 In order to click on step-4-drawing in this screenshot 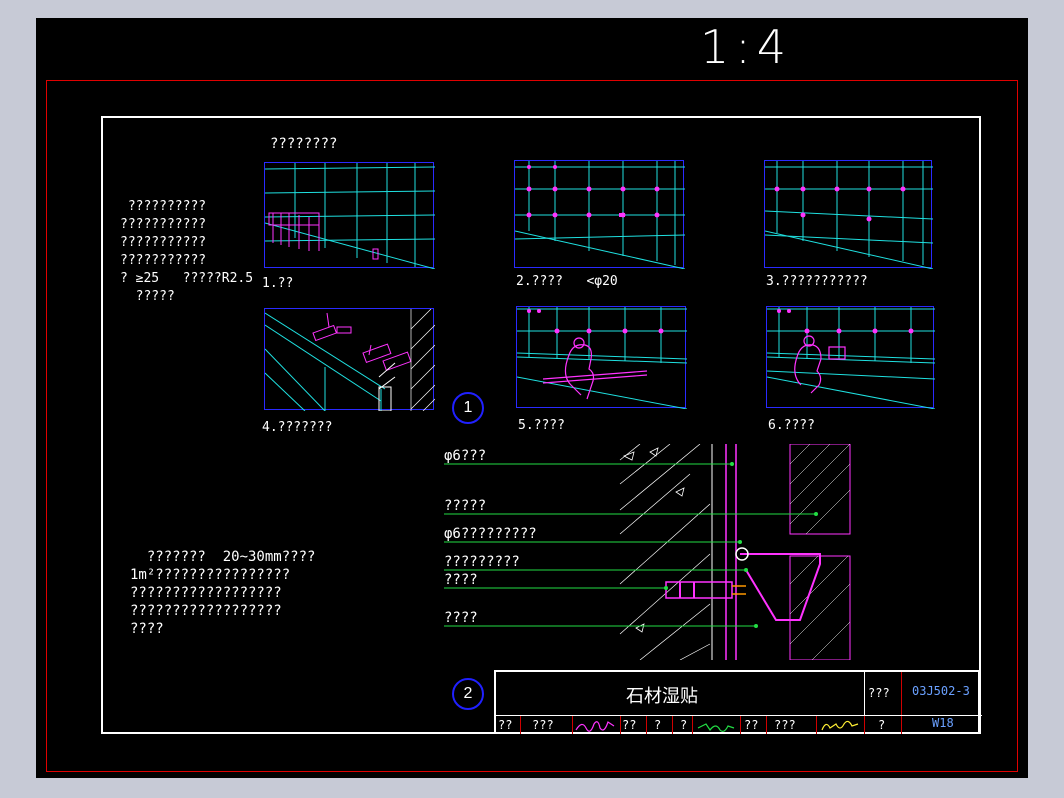, I will do `click(350, 360)`.